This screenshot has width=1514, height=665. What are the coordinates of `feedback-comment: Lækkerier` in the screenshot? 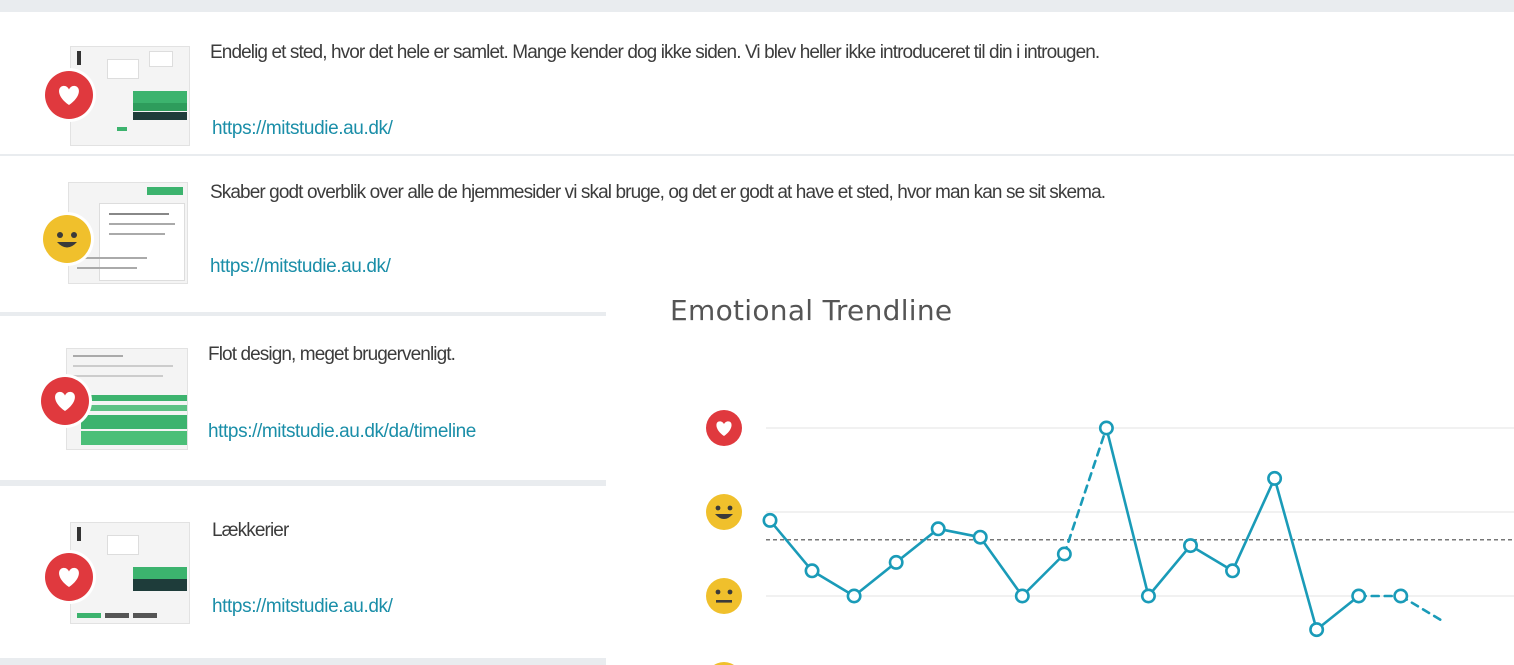 It's located at (250, 530).